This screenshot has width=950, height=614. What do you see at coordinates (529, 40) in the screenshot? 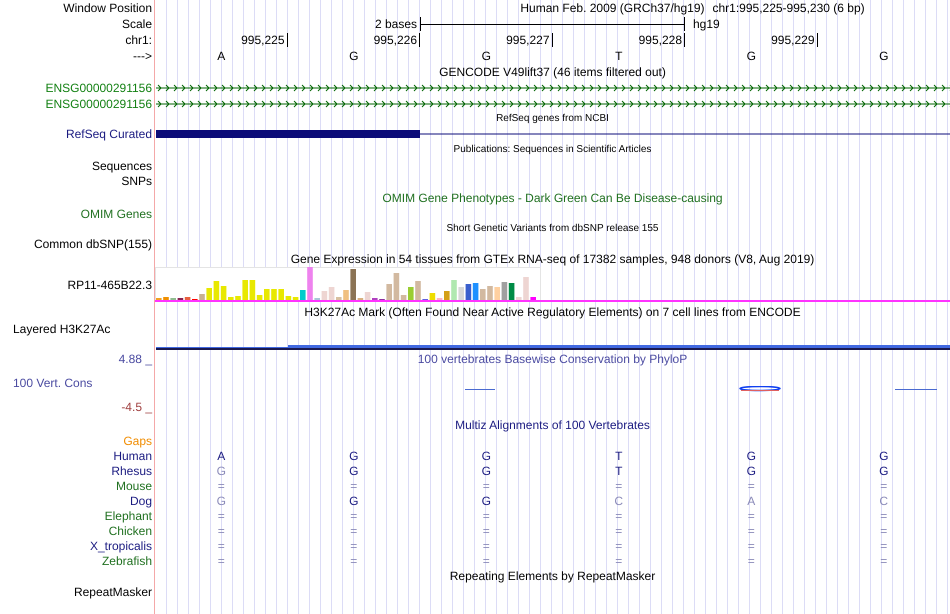
I see `position-label: 995,227` at bounding box center [529, 40].